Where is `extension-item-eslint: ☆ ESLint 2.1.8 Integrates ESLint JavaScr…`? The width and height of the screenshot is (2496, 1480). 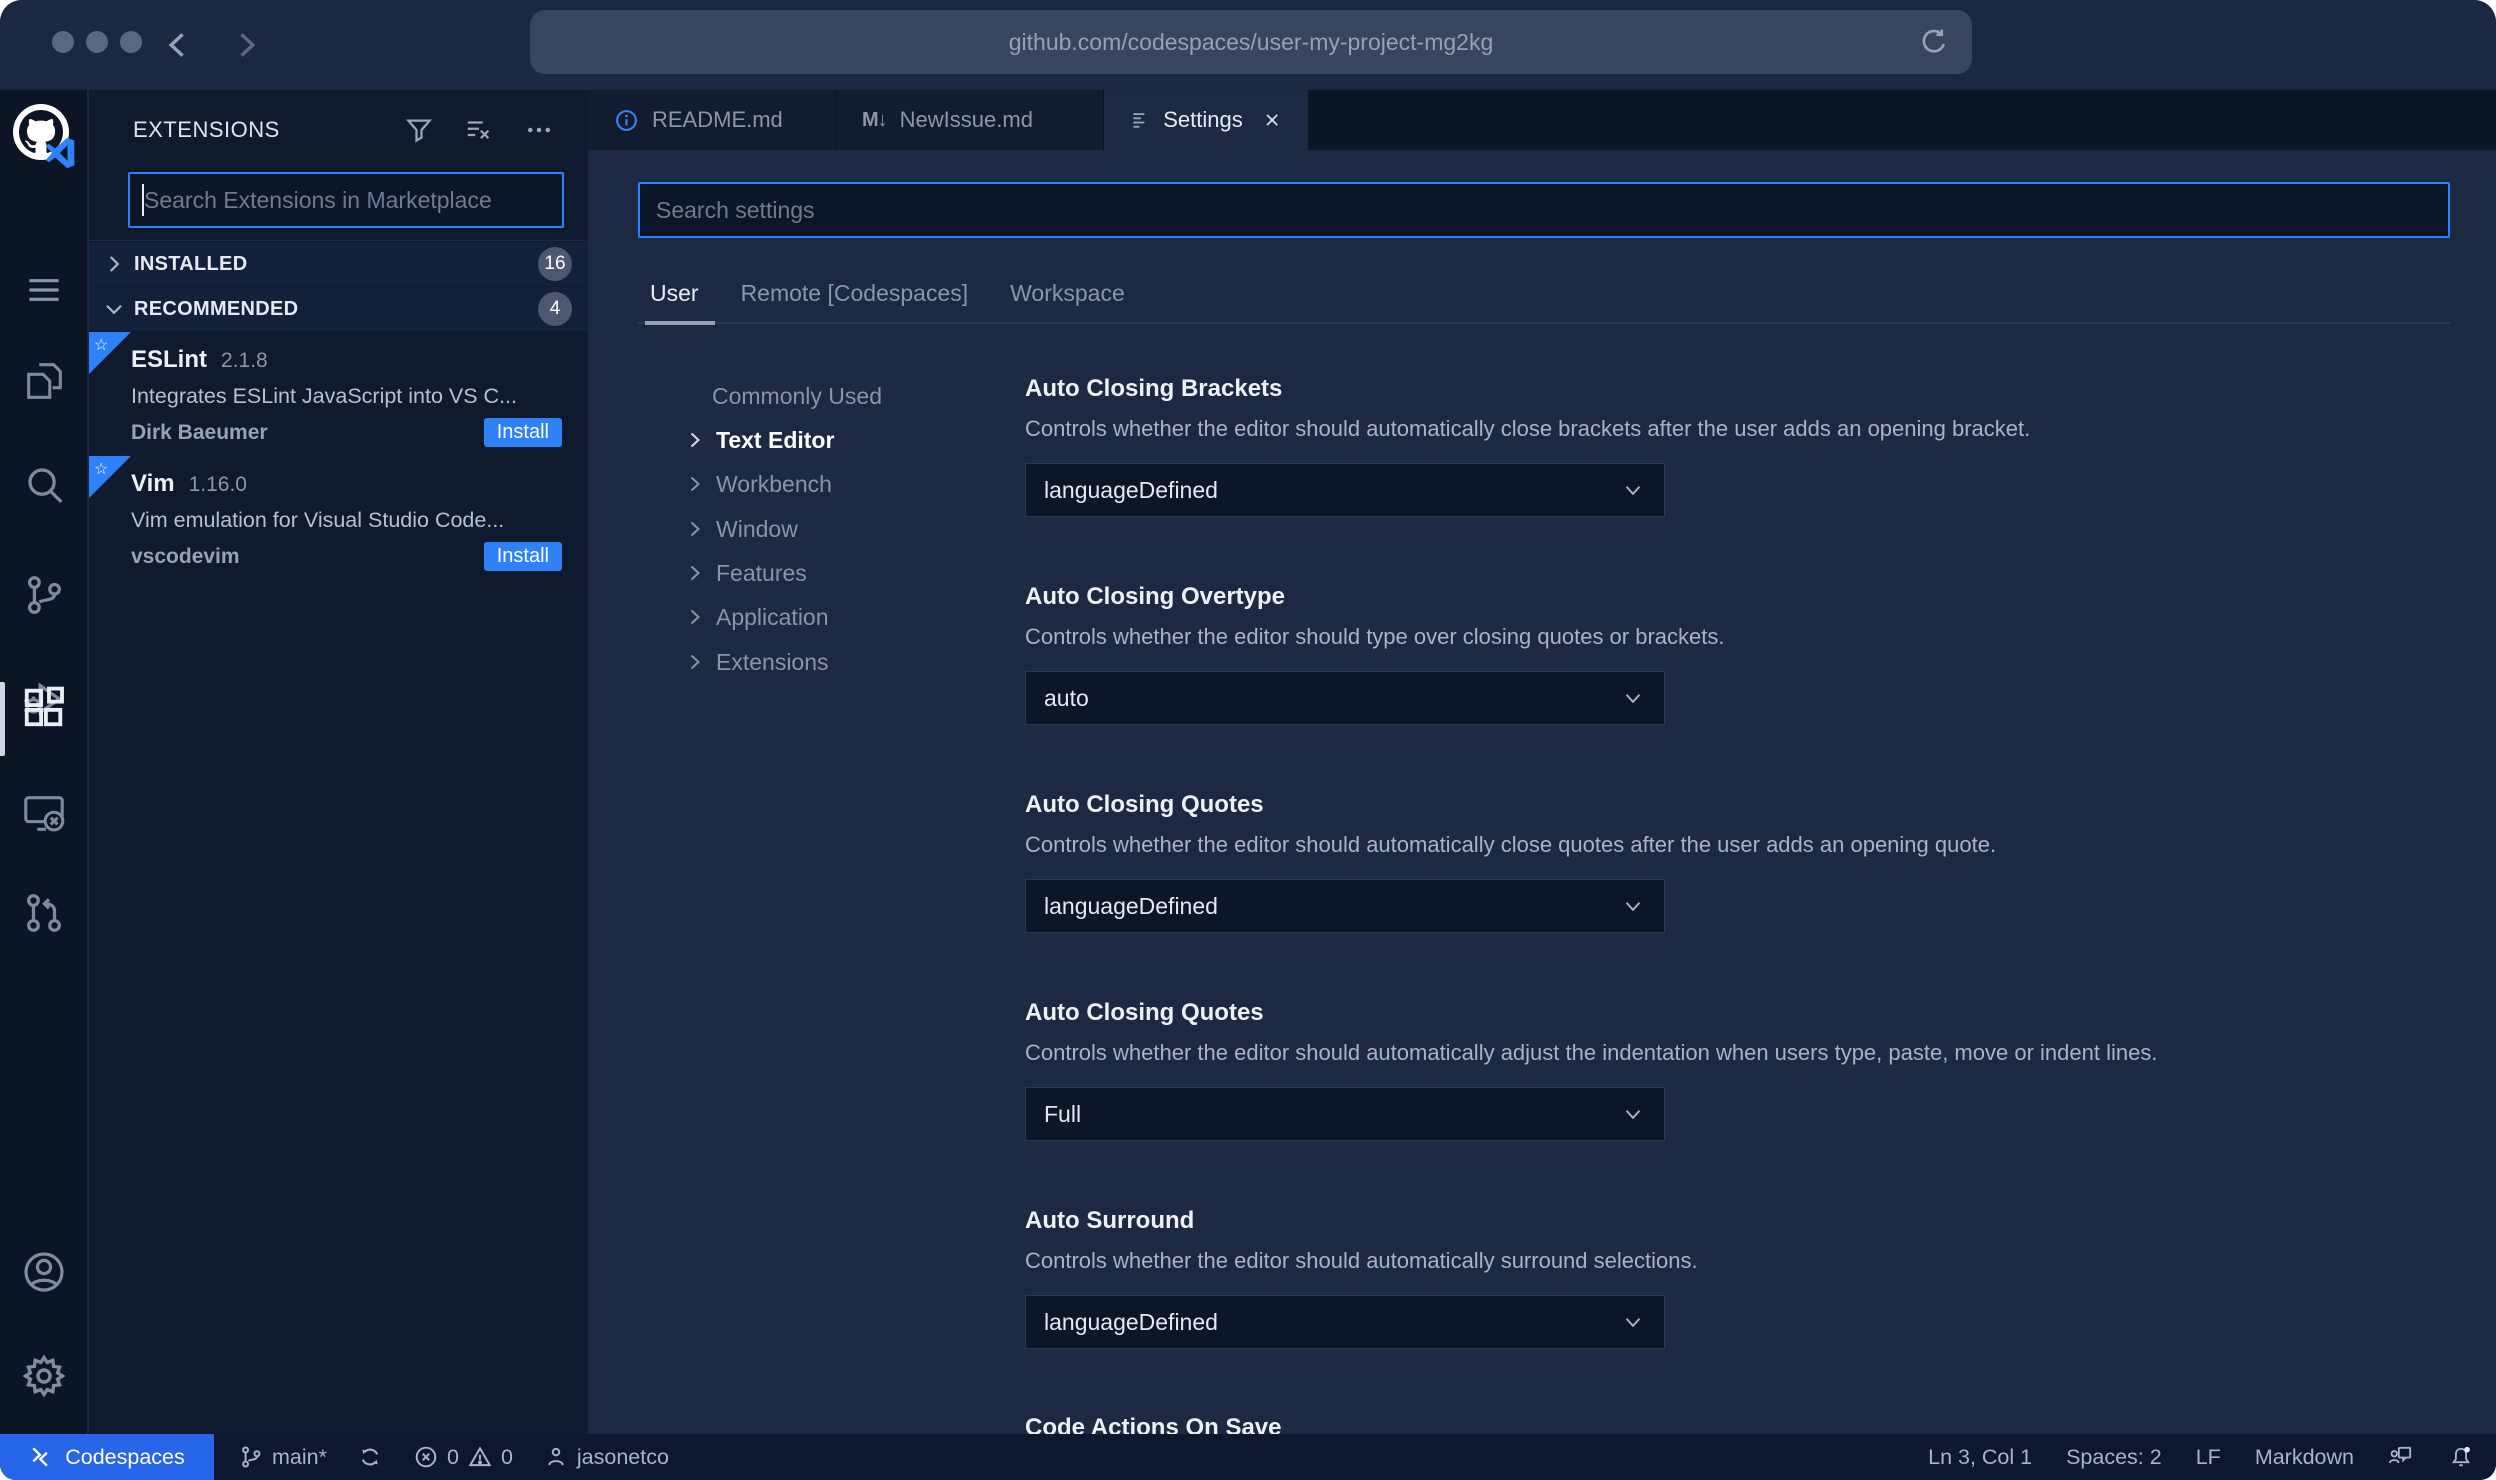 extension-item-eslint: ☆ ESLint 2.1.8 Integrates ESLint JavaScr… is located at coordinates (338, 393).